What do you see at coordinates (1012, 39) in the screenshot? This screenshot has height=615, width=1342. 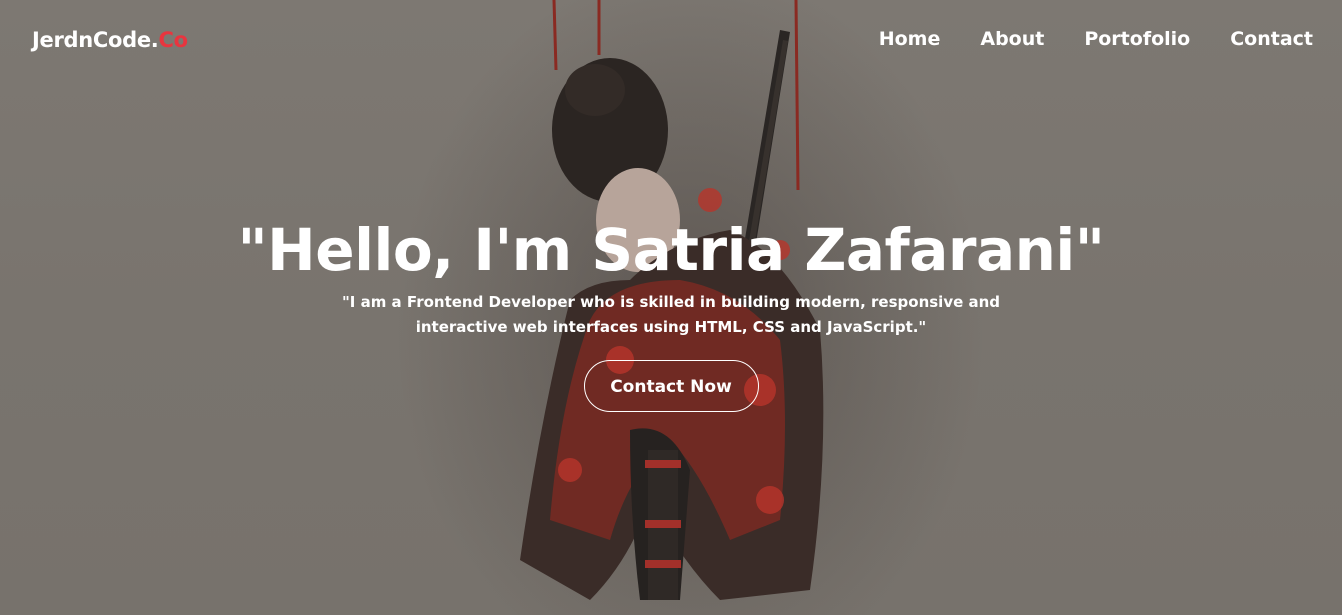 I see `nav-link-about: About` at bounding box center [1012, 39].